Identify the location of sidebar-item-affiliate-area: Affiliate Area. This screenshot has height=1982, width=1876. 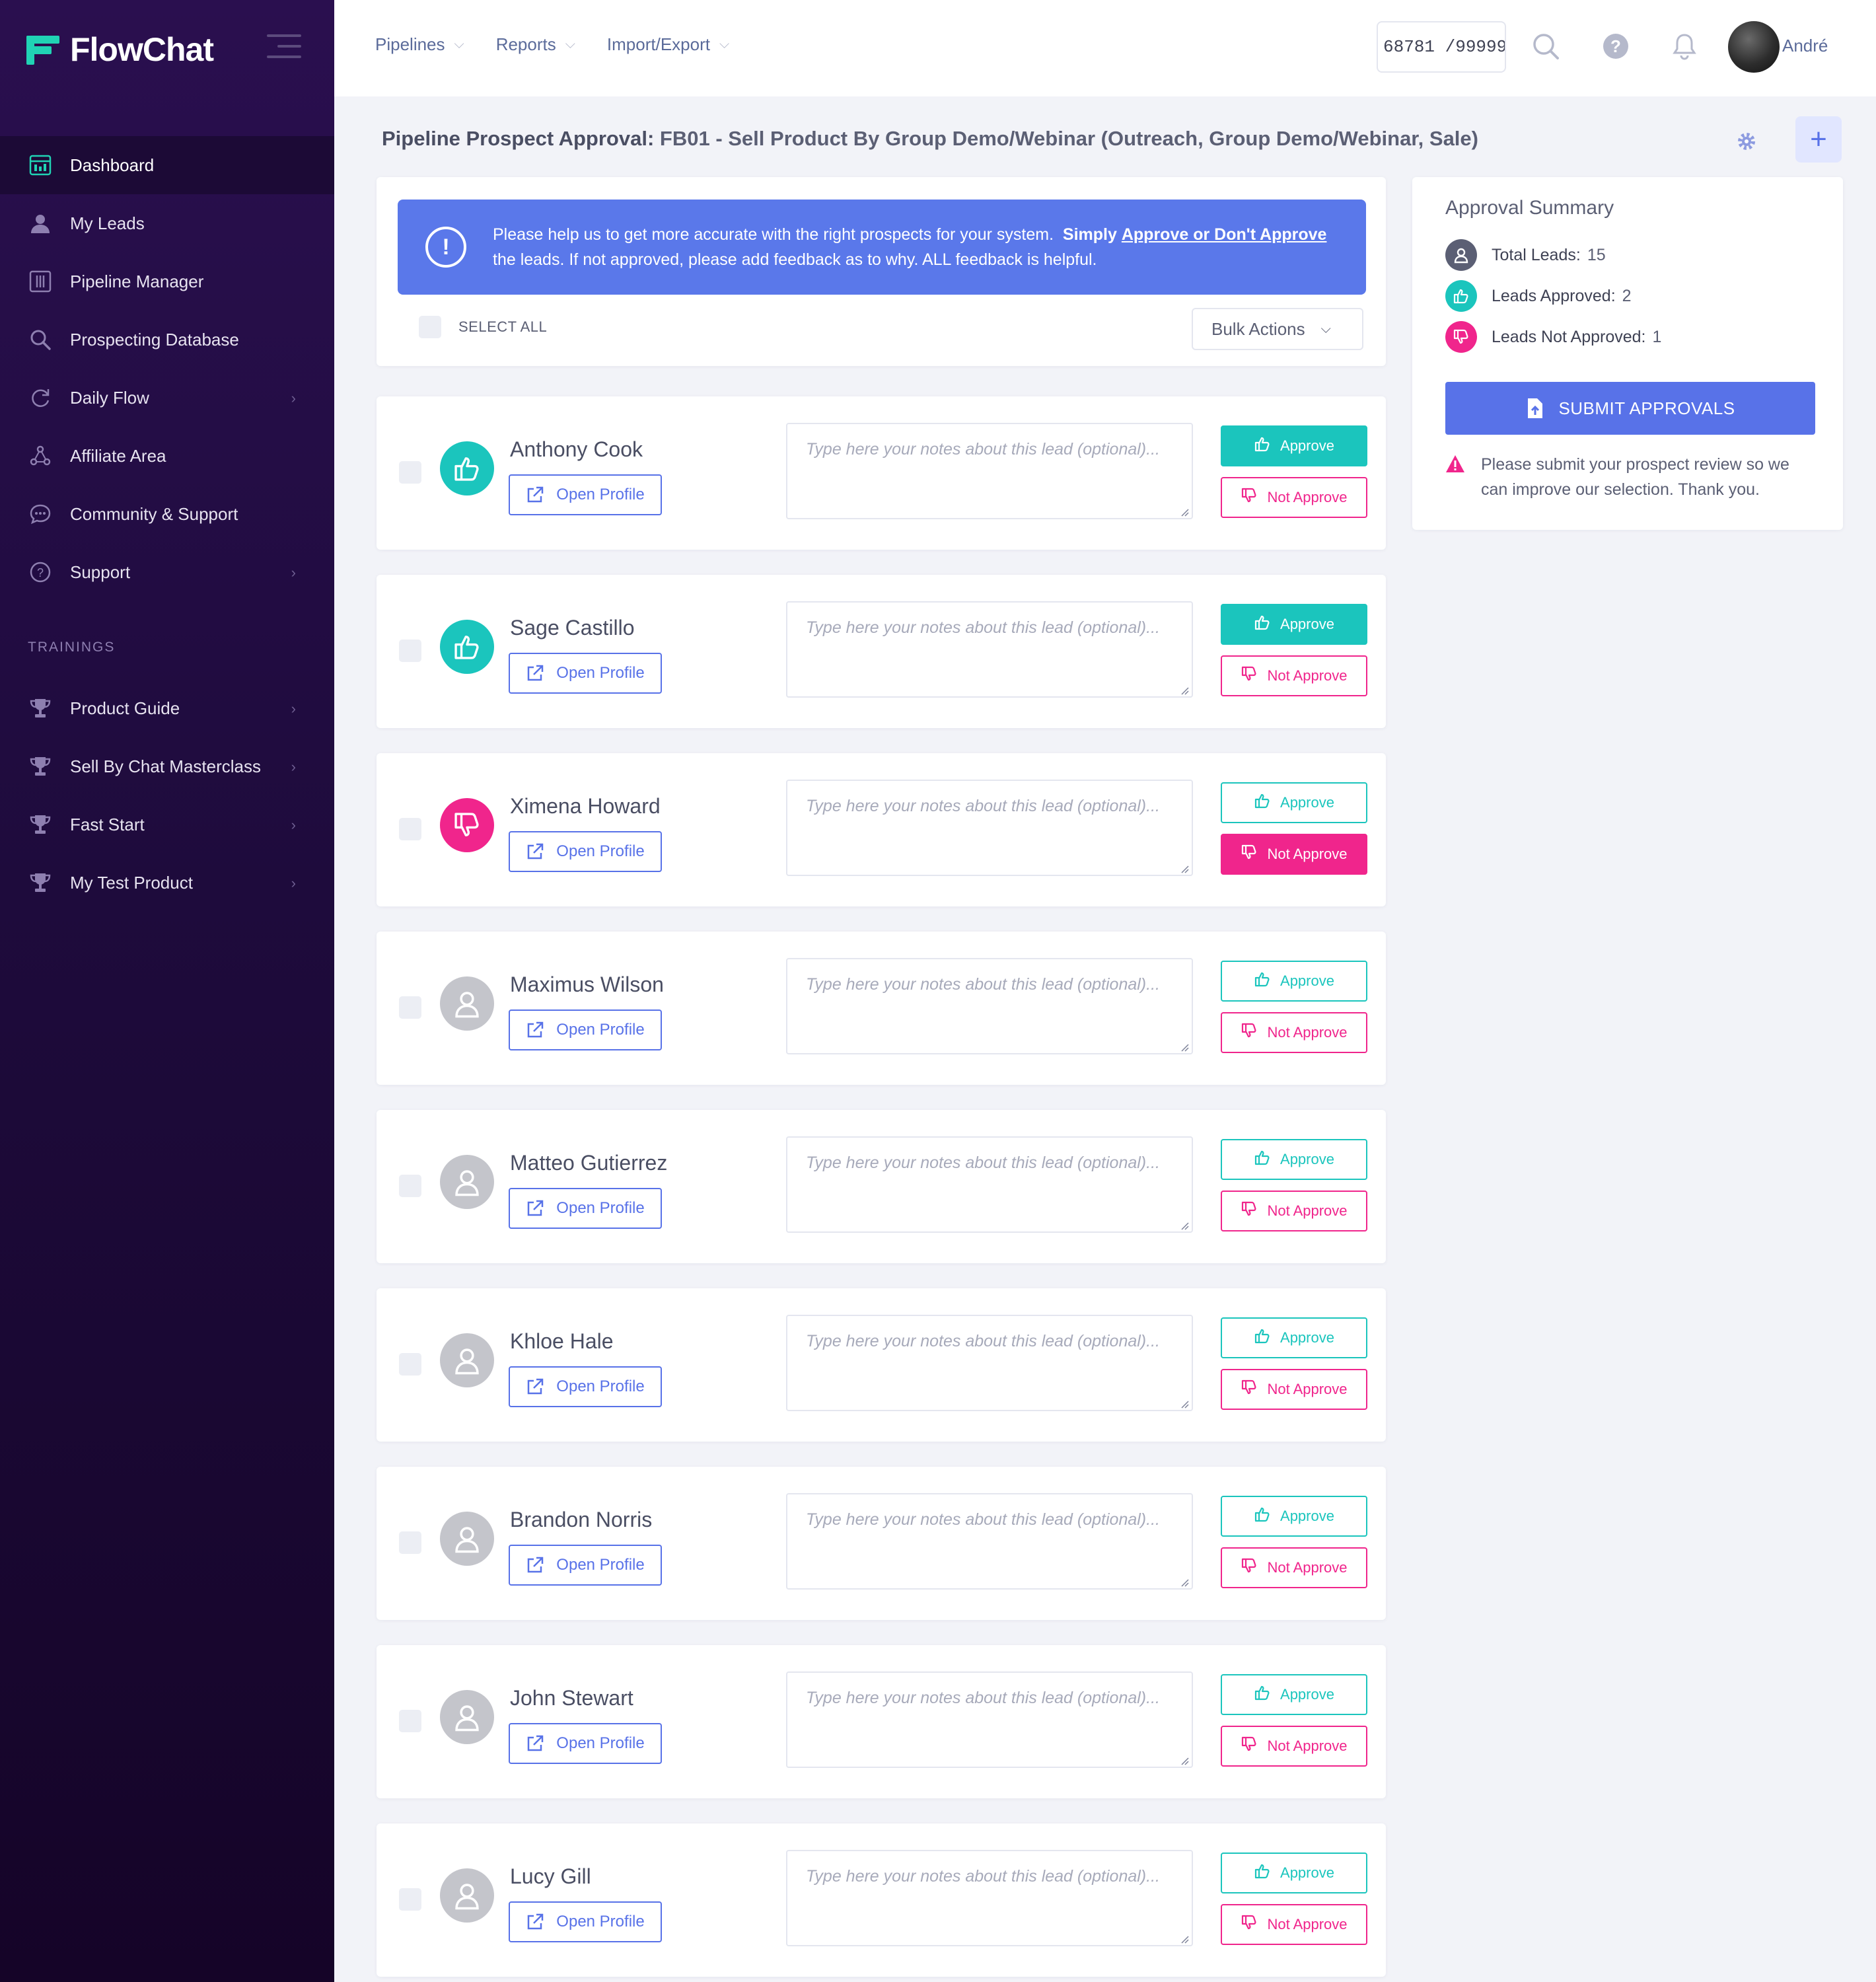
(167, 456).